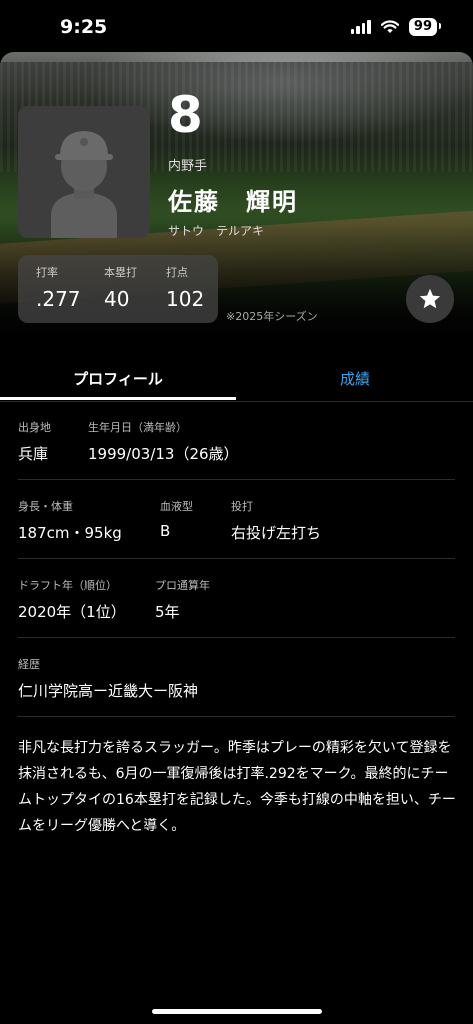  Describe the element at coordinates (236, 26) in the screenshot. I see `status-bar: 9:25 99` at that location.